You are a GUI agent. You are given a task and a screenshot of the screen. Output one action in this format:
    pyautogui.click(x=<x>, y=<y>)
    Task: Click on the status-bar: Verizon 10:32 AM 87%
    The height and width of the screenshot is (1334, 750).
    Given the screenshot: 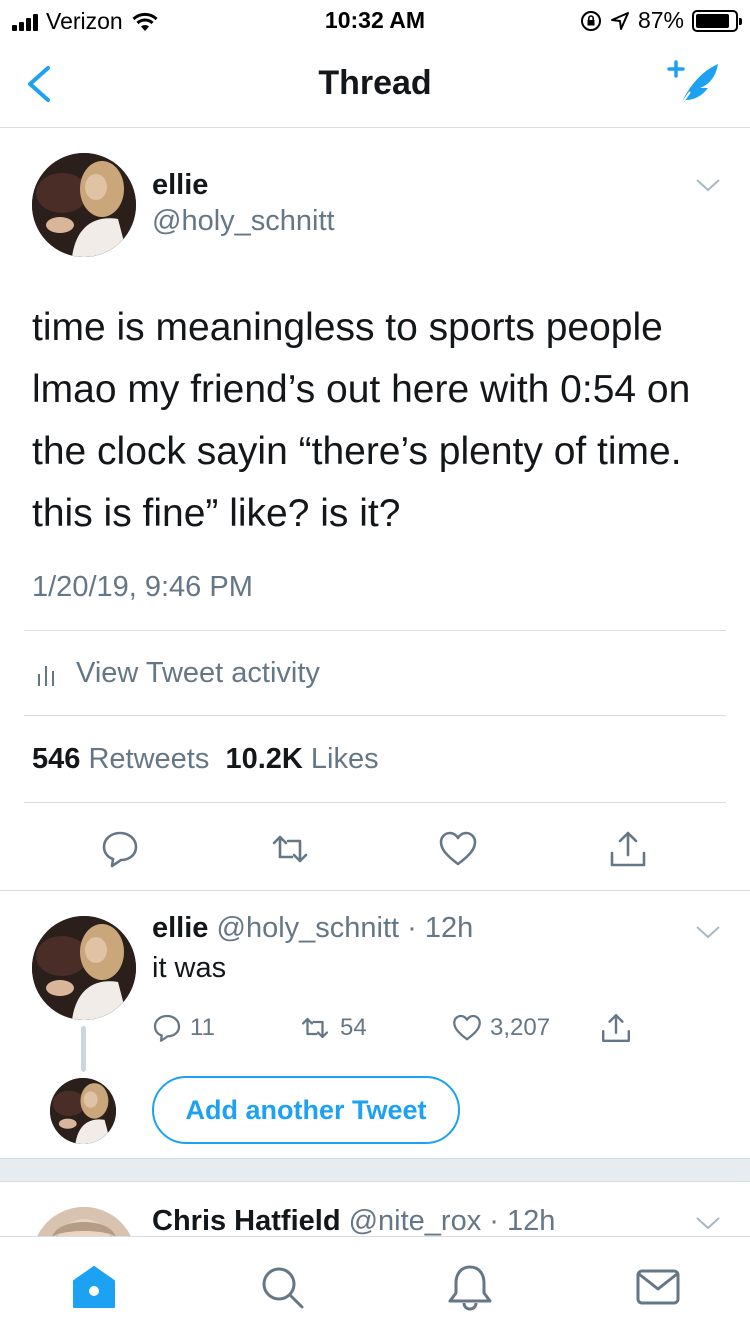 What is the action you would take?
    pyautogui.click(x=375, y=20)
    